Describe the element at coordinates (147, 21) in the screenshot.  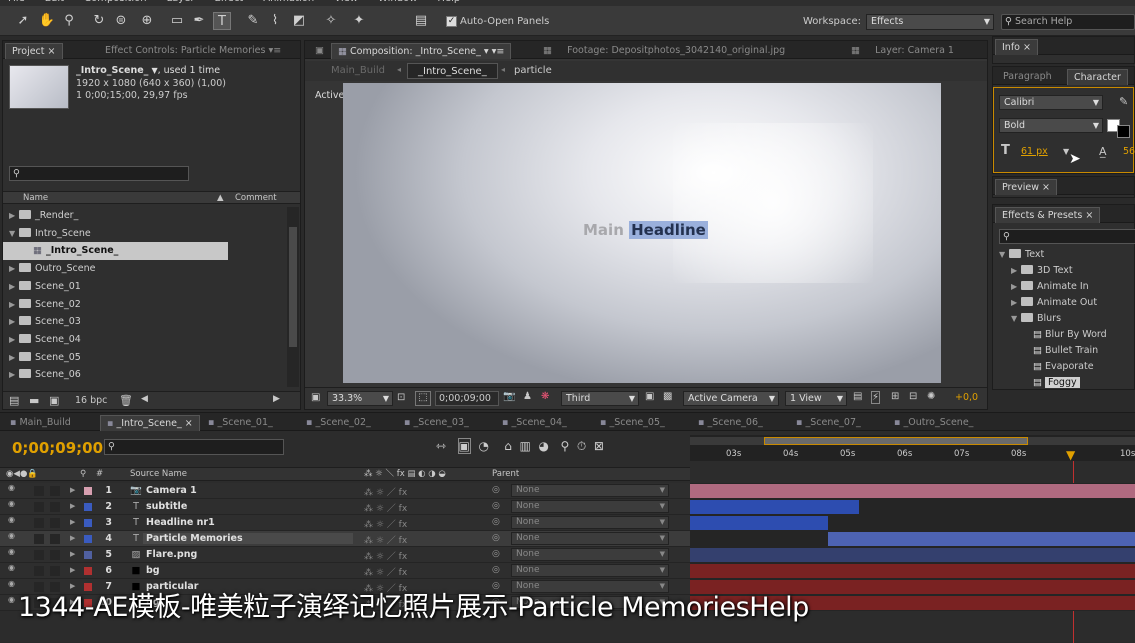
I see `pan-behind-tool-icon: ⊕` at that location.